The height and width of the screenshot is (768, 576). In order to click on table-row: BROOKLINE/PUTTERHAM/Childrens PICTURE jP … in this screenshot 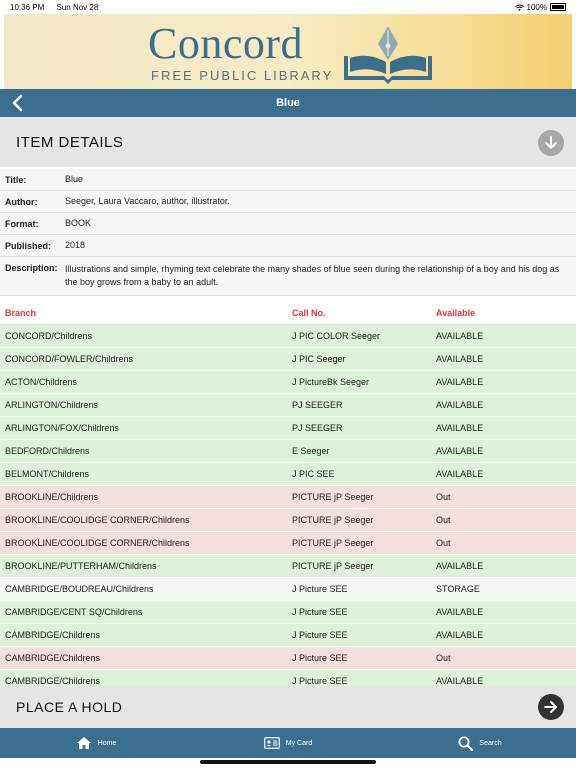, I will do `click(288, 566)`.